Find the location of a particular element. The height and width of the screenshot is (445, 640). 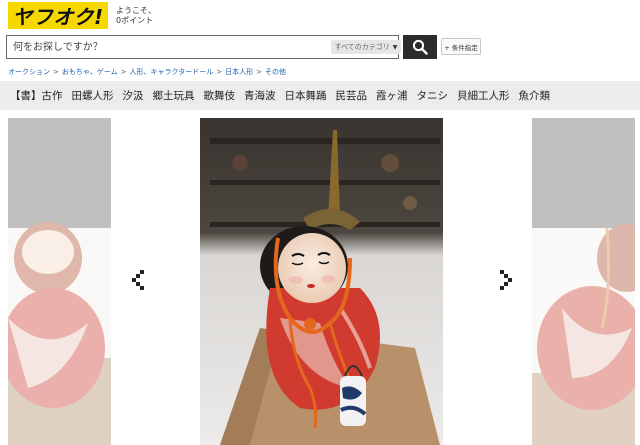

tag-link: 田螺人形 is located at coordinates (93, 95).